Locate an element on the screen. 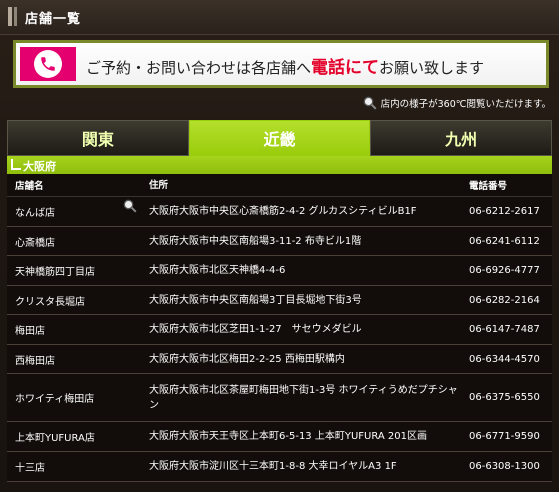  store-name: 心斎橋店 is located at coordinates (74, 241).